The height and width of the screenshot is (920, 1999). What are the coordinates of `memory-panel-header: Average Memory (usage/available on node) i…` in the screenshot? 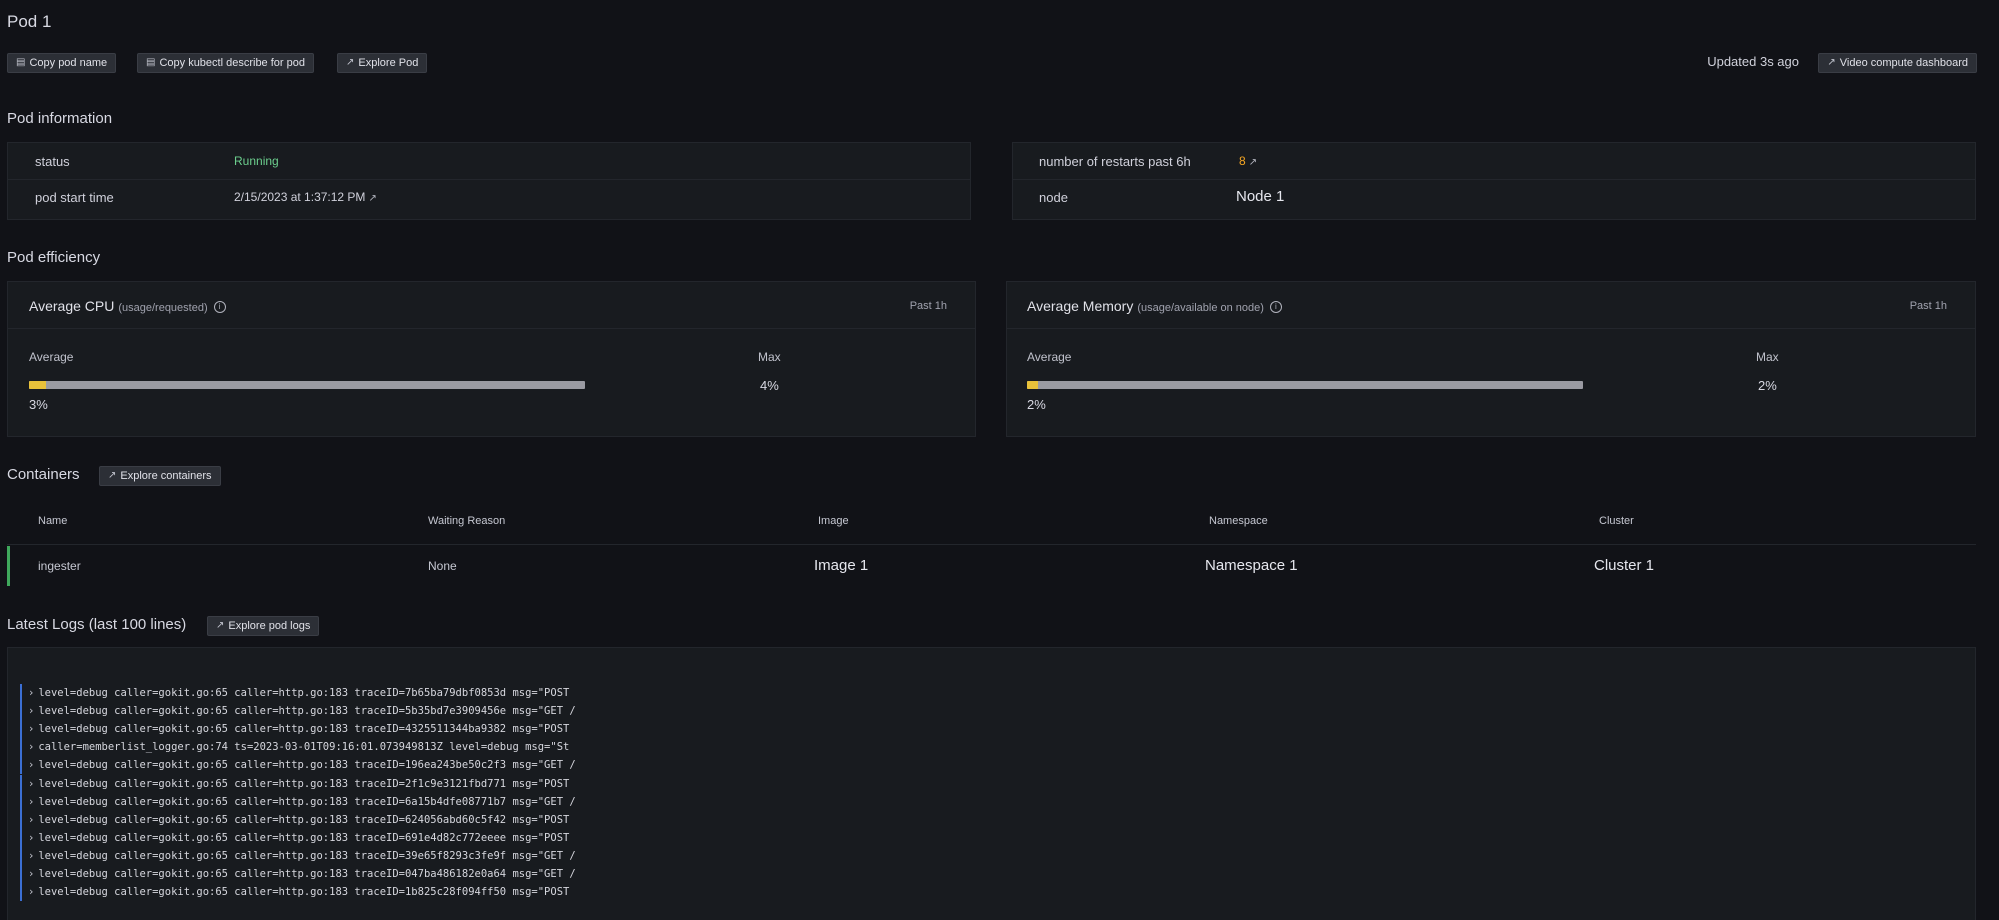 It's located at (1491, 305).